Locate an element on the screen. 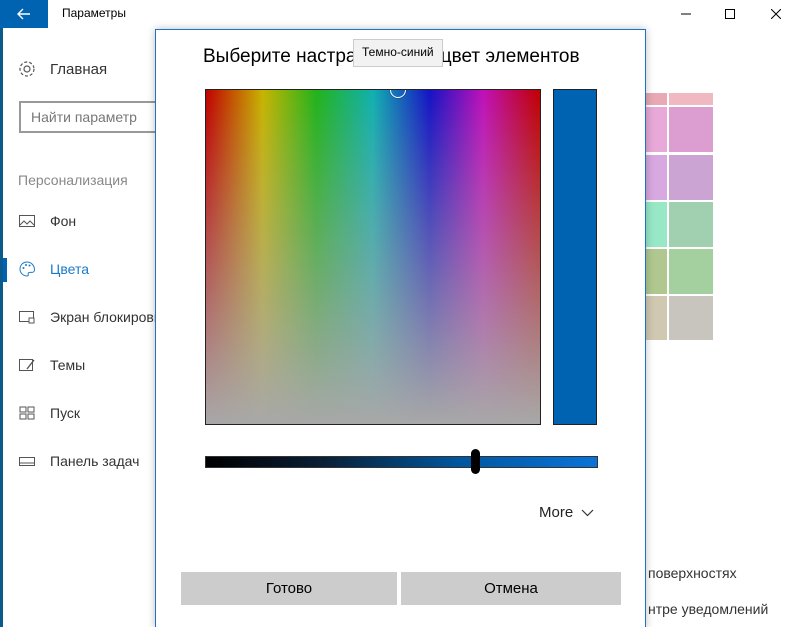 The image size is (801, 627). sidebar-item-themes: Темы is located at coordinates (51, 365).